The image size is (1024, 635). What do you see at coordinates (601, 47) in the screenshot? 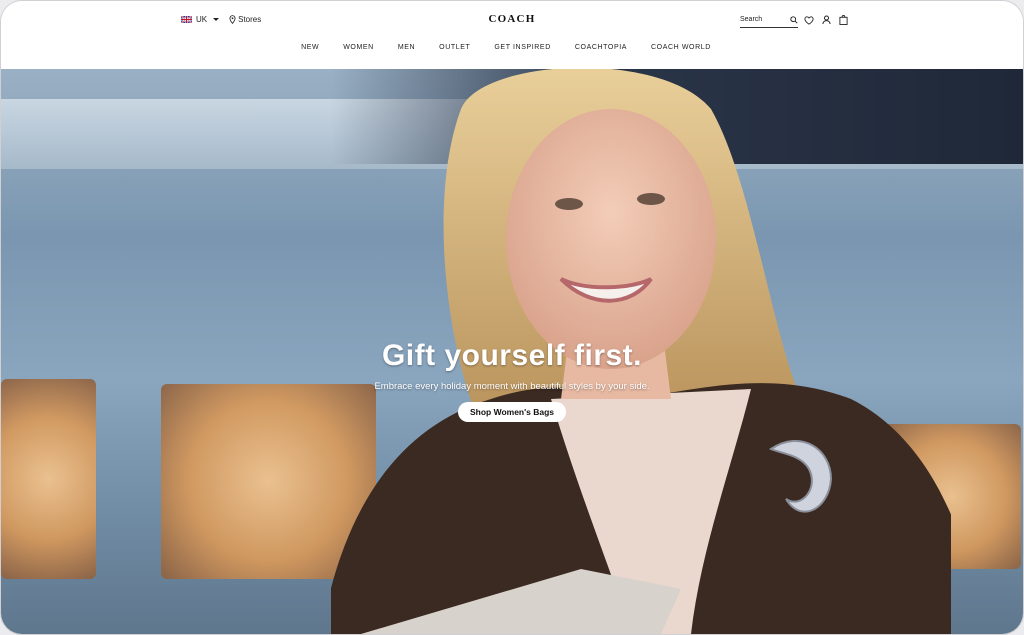
I see `nav-item-coachtopia: COACHTOPIA` at bounding box center [601, 47].